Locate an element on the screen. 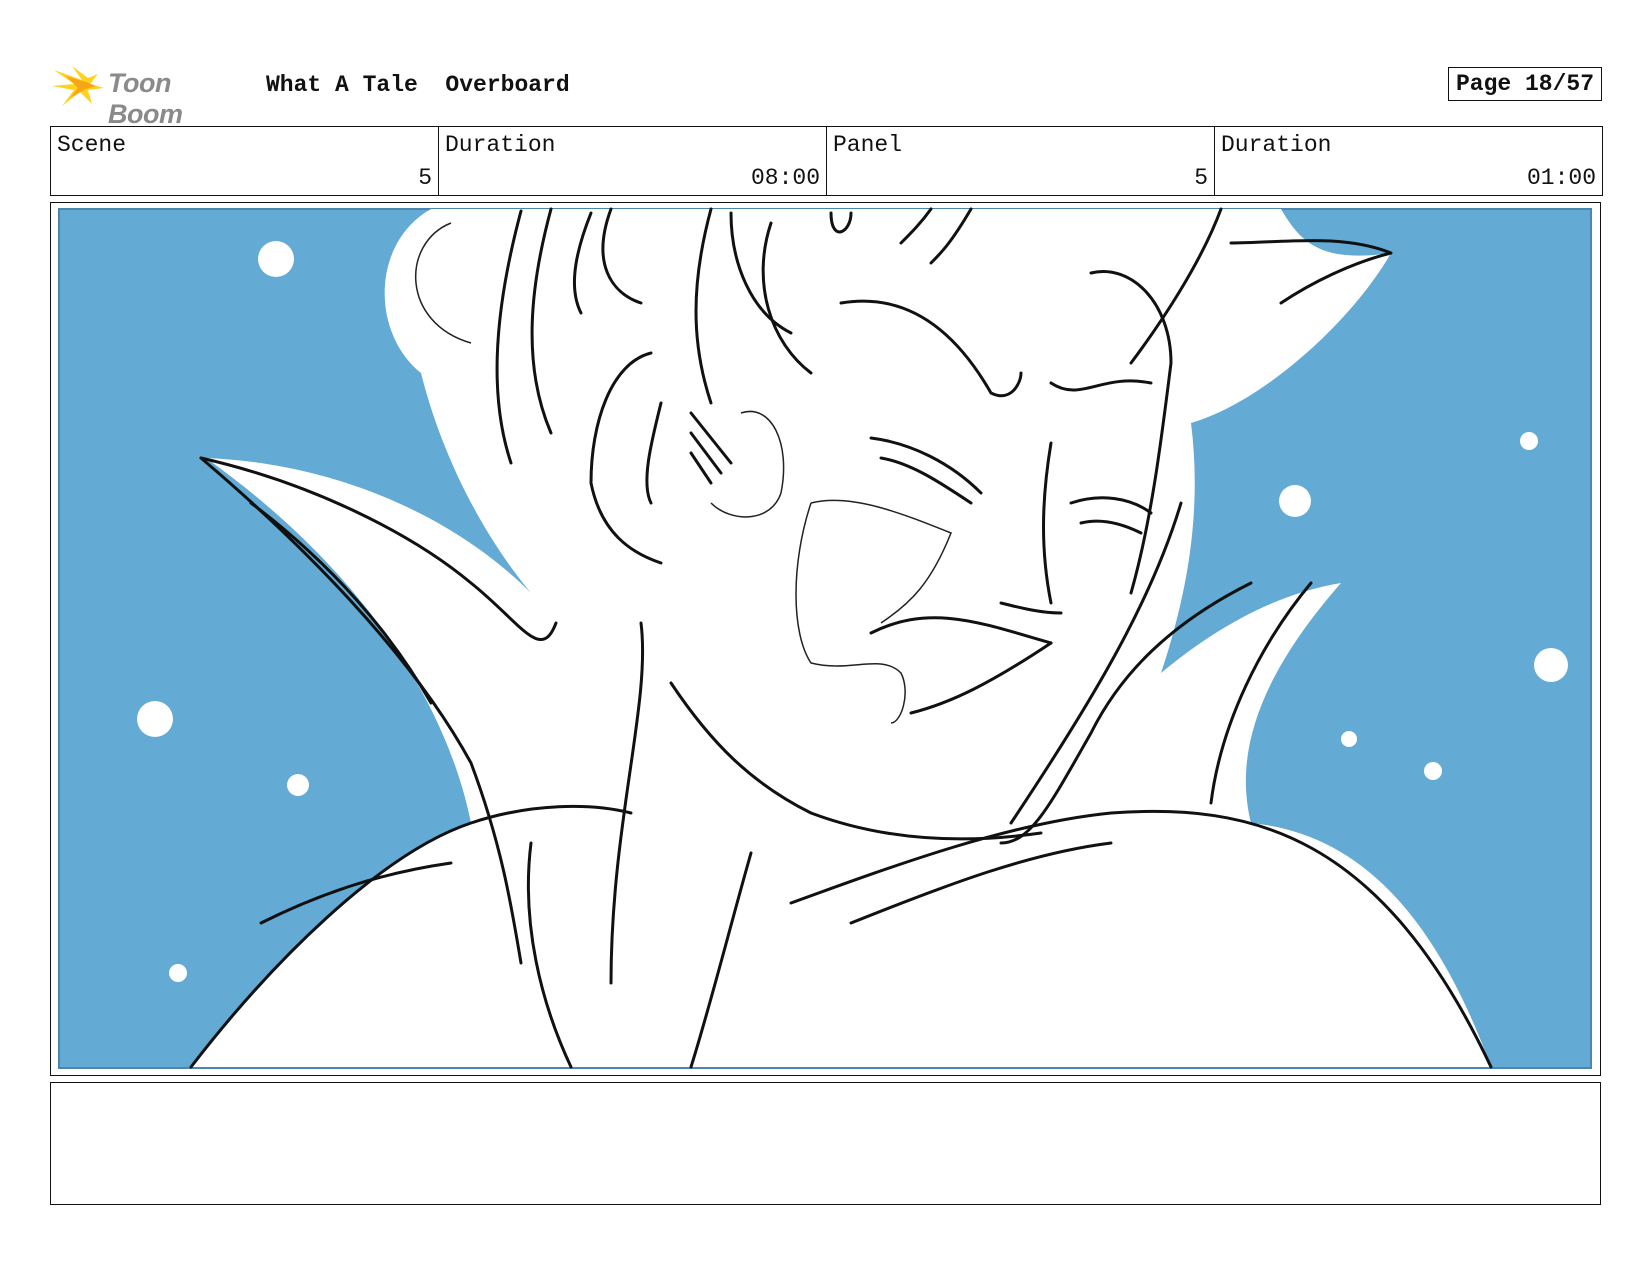  panel-cell: Panel 5 is located at coordinates (1020, 161).